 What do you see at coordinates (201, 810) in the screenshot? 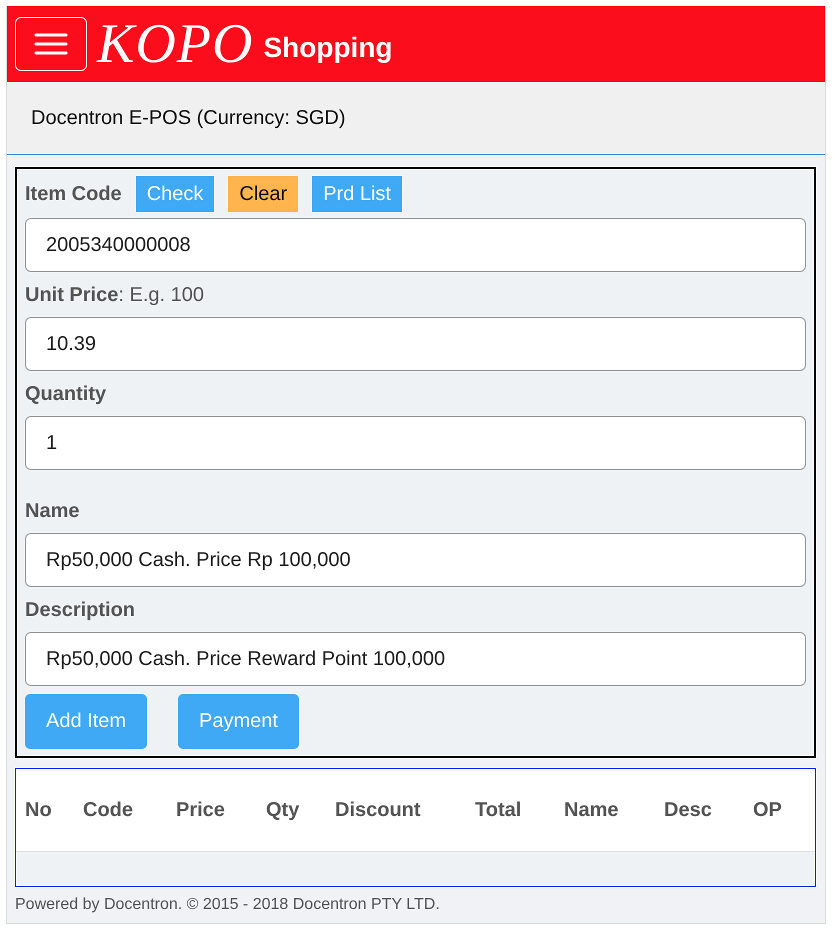
I see `column-header: Price` at bounding box center [201, 810].